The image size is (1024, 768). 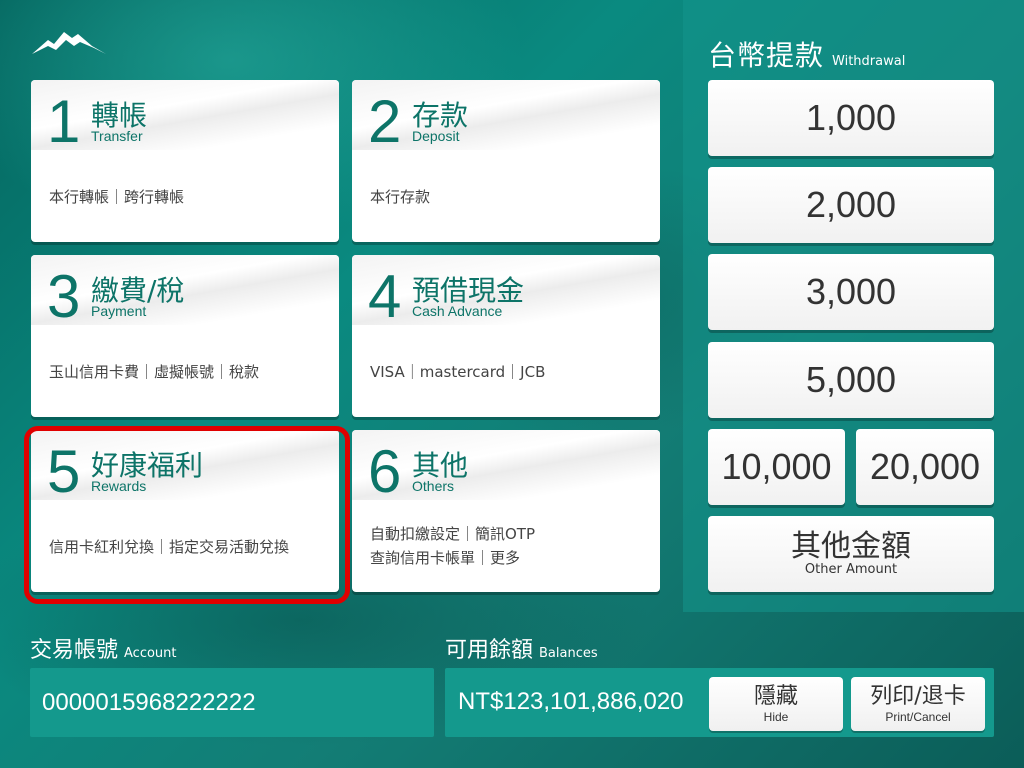 What do you see at coordinates (506, 336) in the screenshot?
I see `menu-card-cash-advance: 4 預借現金 Cash Advance VISA｜mastercard｜JCB` at bounding box center [506, 336].